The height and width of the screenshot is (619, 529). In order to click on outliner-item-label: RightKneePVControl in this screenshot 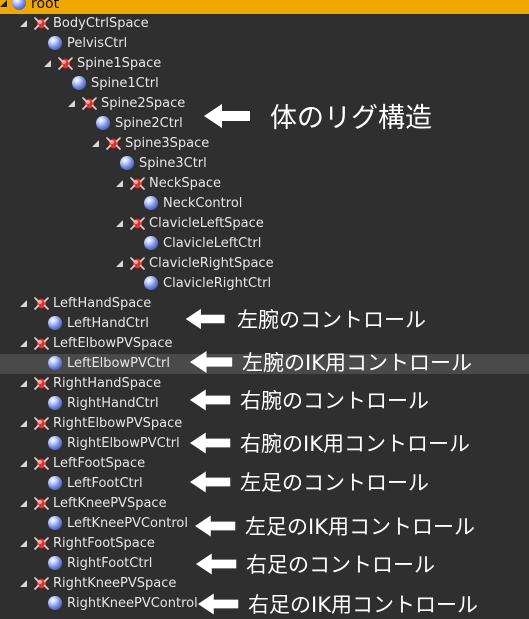, I will do `click(132, 603)`.